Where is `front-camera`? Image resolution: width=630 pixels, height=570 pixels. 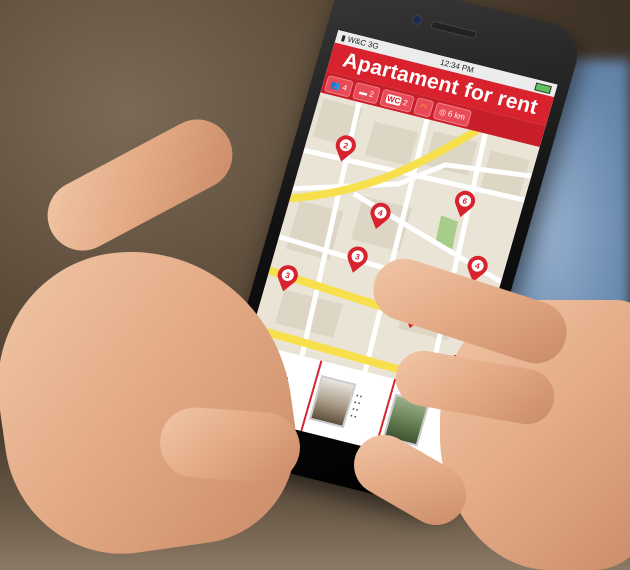 front-camera is located at coordinates (417, 19).